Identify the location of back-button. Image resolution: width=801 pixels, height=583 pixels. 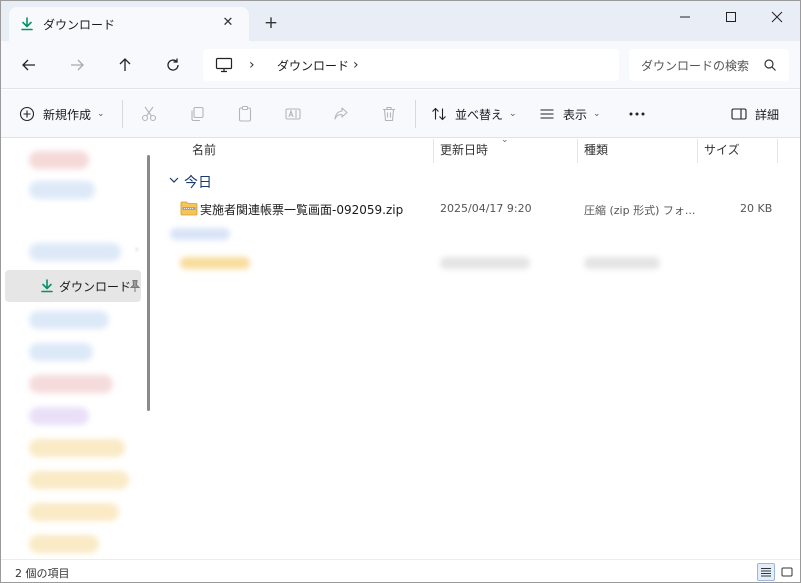
(29, 65).